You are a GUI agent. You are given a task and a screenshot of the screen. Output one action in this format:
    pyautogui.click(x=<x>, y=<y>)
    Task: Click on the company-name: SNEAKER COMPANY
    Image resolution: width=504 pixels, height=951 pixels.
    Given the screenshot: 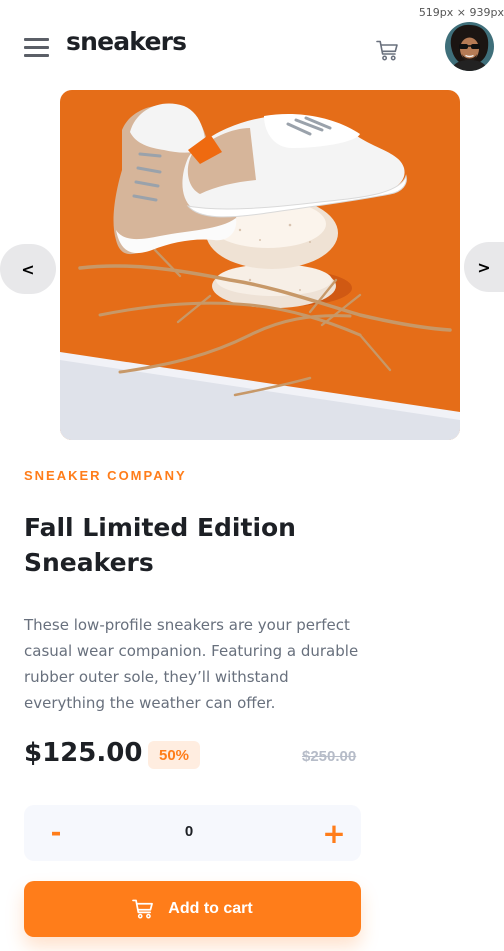 What is the action you would take?
    pyautogui.click(x=105, y=475)
    